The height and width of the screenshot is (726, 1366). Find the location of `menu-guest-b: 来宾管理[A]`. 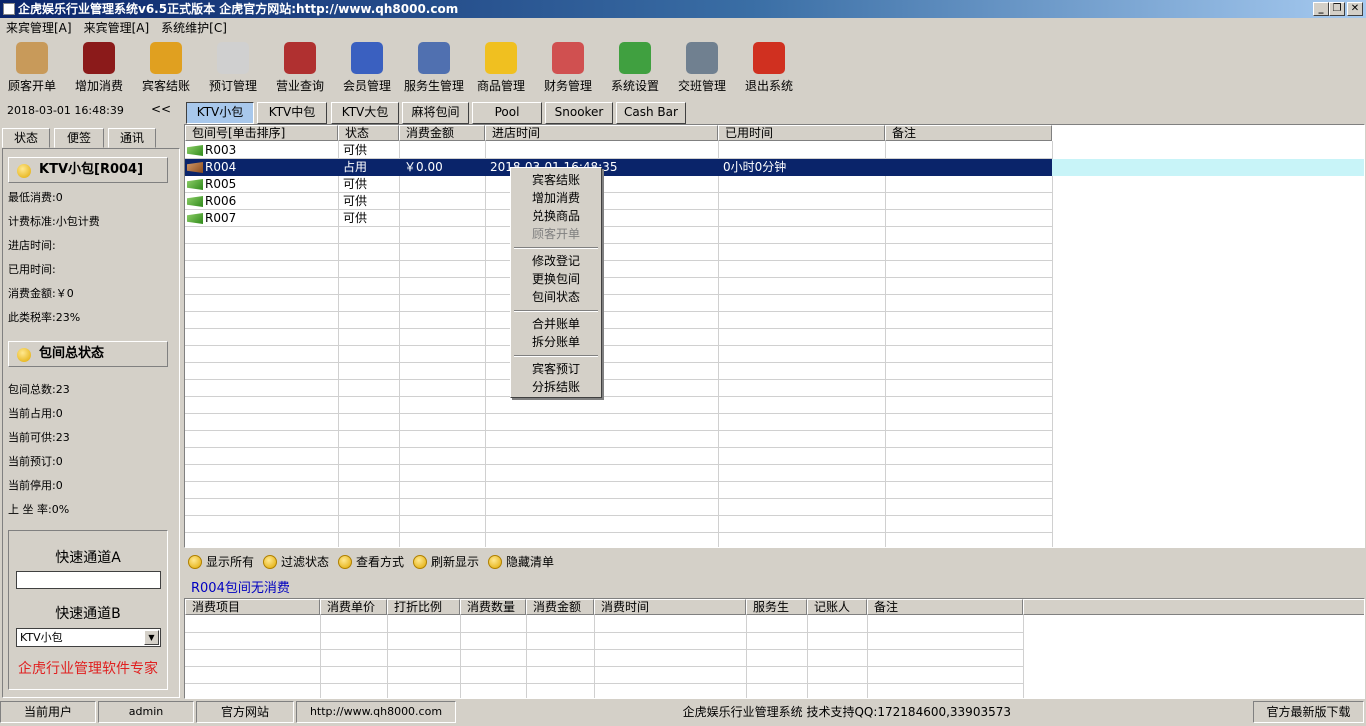

menu-guest-b: 来宾管理[A] is located at coordinates (117, 28).